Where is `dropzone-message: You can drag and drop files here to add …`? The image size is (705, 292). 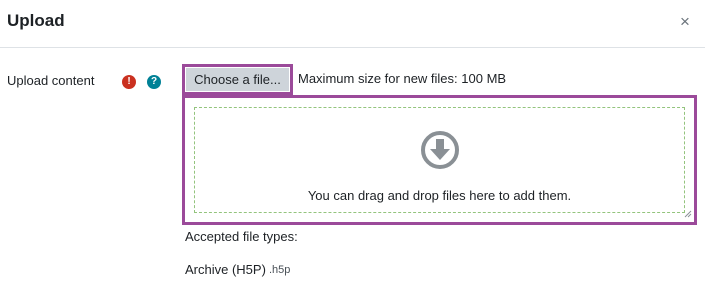 dropzone-message: You can drag and drop files here to add … is located at coordinates (439, 195).